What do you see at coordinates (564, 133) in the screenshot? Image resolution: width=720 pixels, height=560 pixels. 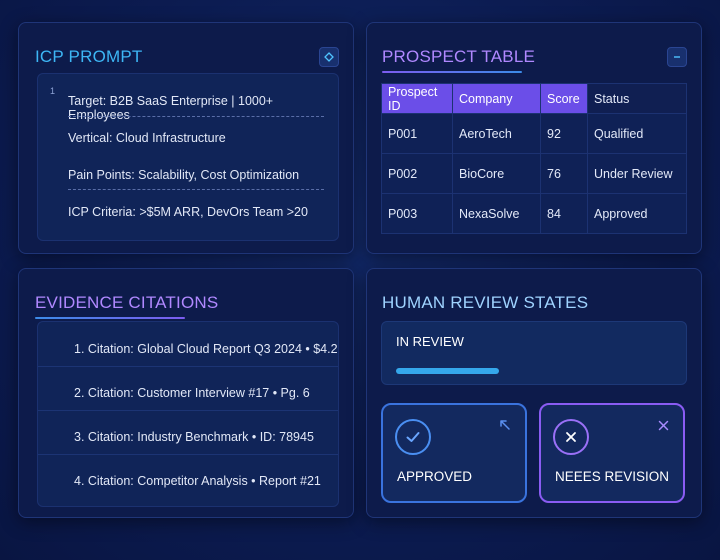 I see `cell-score: 92` at bounding box center [564, 133].